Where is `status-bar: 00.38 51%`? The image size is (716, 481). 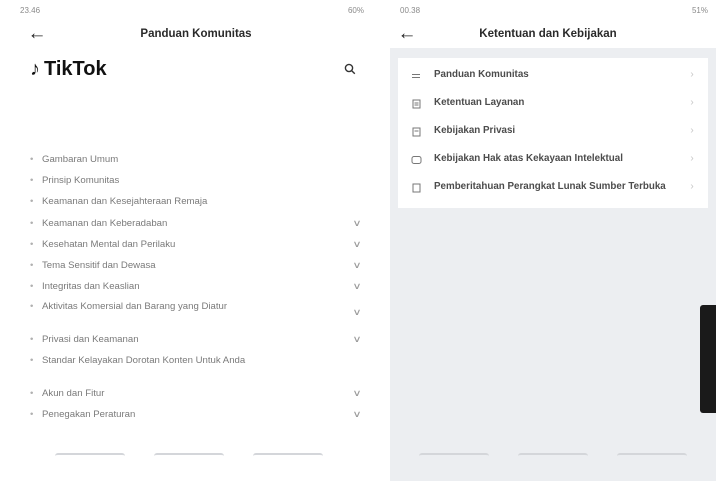
status-bar: 00.38 51% is located at coordinates (553, 10).